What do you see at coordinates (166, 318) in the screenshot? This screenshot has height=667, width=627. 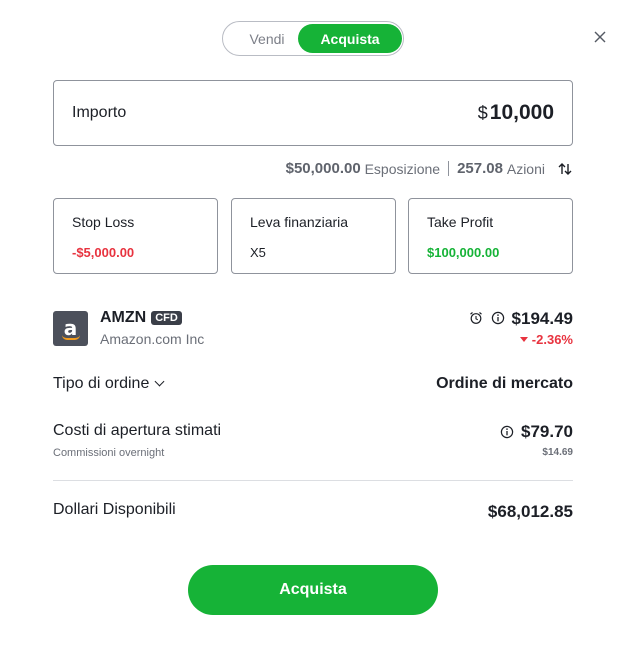 I see `cfd-badge: CFD` at bounding box center [166, 318].